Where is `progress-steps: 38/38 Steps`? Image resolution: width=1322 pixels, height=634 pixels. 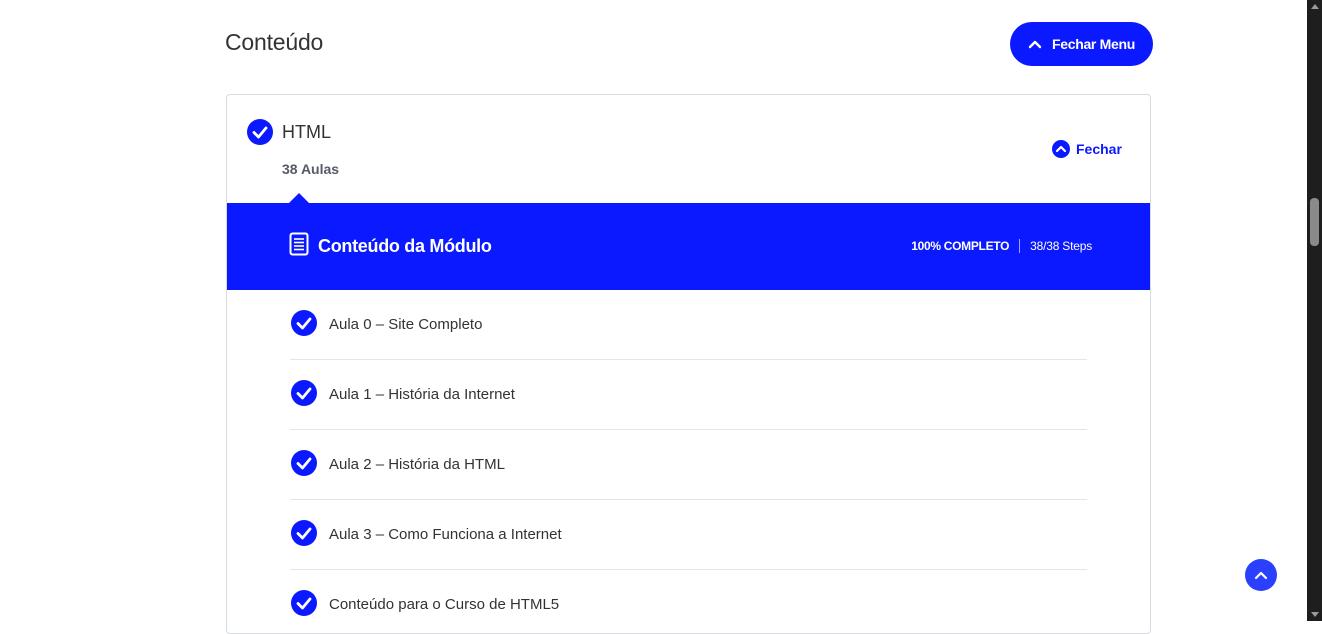
progress-steps: 38/38 Steps is located at coordinates (1061, 246).